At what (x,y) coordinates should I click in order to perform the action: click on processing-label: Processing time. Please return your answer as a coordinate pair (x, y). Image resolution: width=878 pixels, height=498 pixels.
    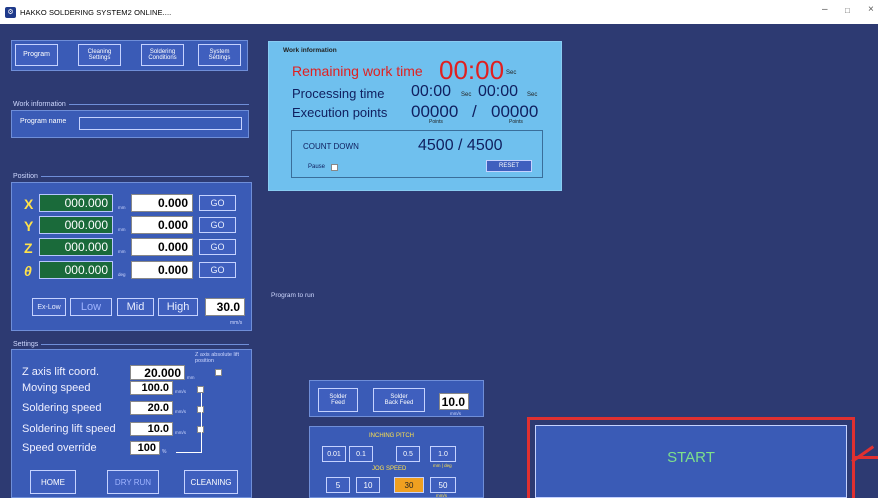
    Looking at the image, I should click on (338, 93).